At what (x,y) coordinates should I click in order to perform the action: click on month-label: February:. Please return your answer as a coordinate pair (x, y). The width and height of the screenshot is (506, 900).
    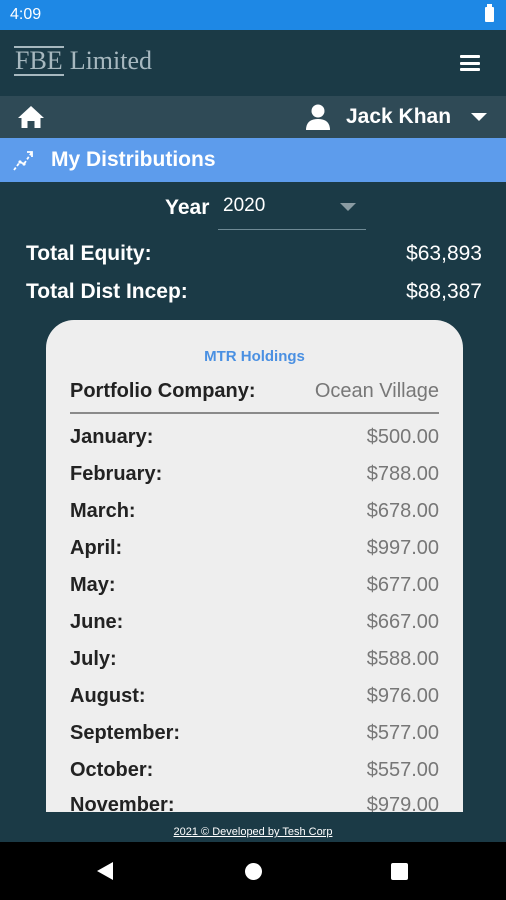
    Looking at the image, I should click on (116, 474).